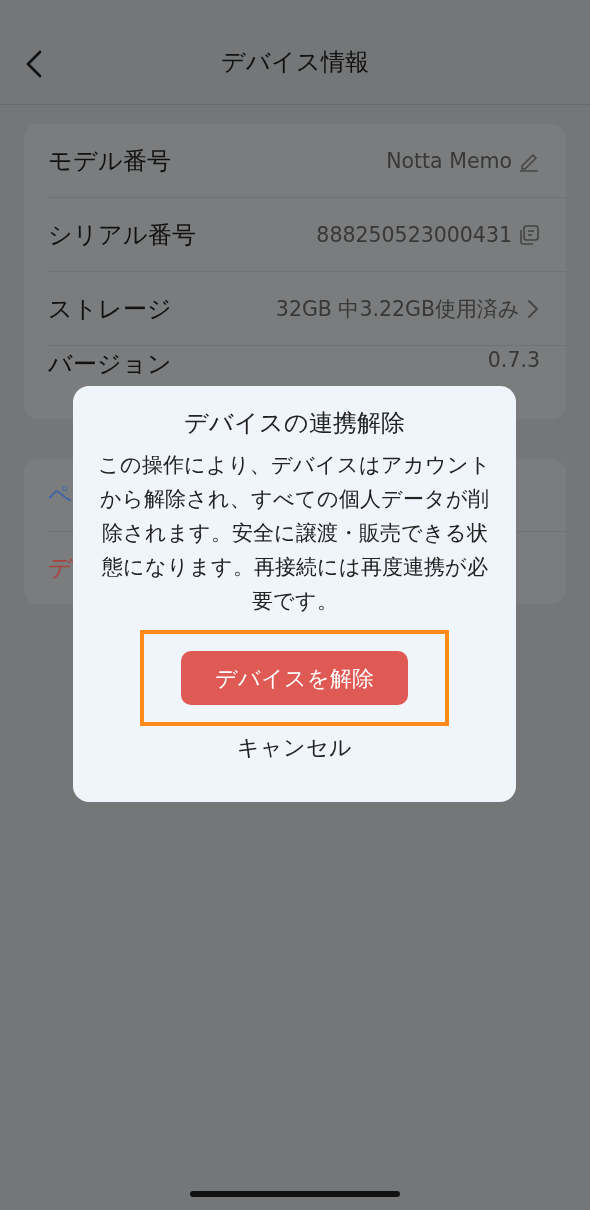  Describe the element at coordinates (513, 360) in the screenshot. I see `row-value: 0.7.3` at that location.